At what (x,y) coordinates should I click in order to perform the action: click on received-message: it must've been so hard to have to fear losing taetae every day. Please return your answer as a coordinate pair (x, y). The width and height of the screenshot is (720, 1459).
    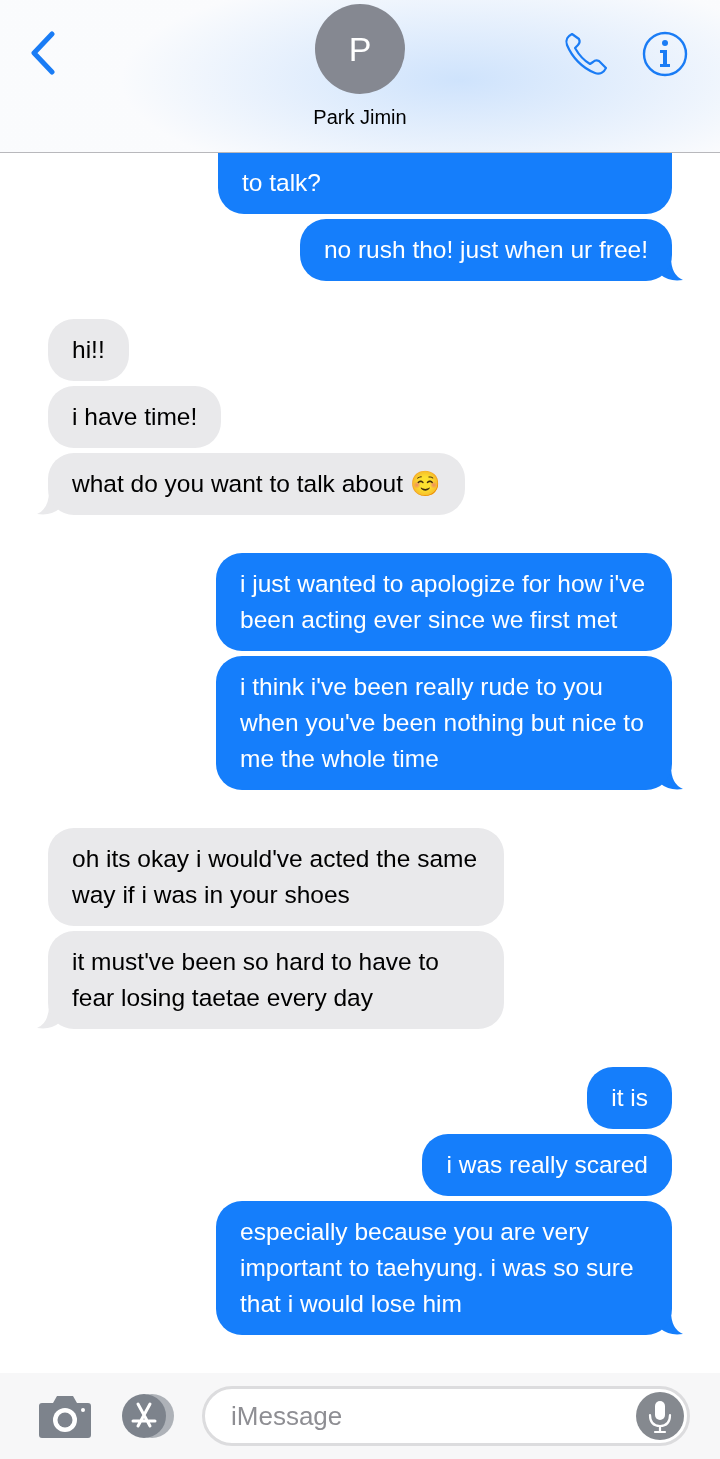
    Looking at the image, I should click on (276, 980).